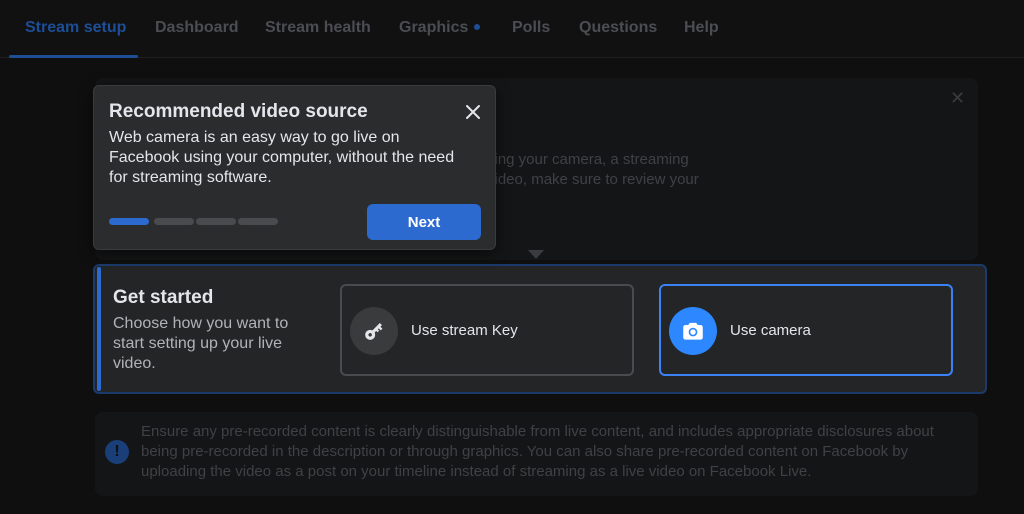  What do you see at coordinates (477, 26) in the screenshot?
I see `notification-dot-icon` at bounding box center [477, 26].